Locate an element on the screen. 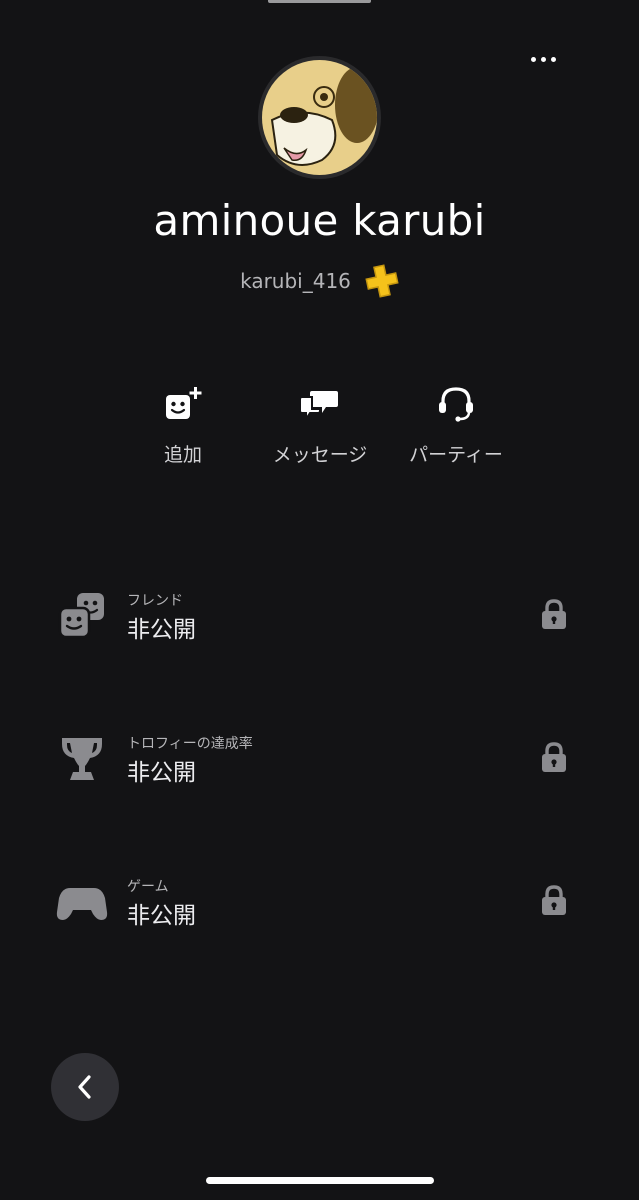 The height and width of the screenshot is (1200, 639). action-label: 追加 is located at coordinates (182, 455).